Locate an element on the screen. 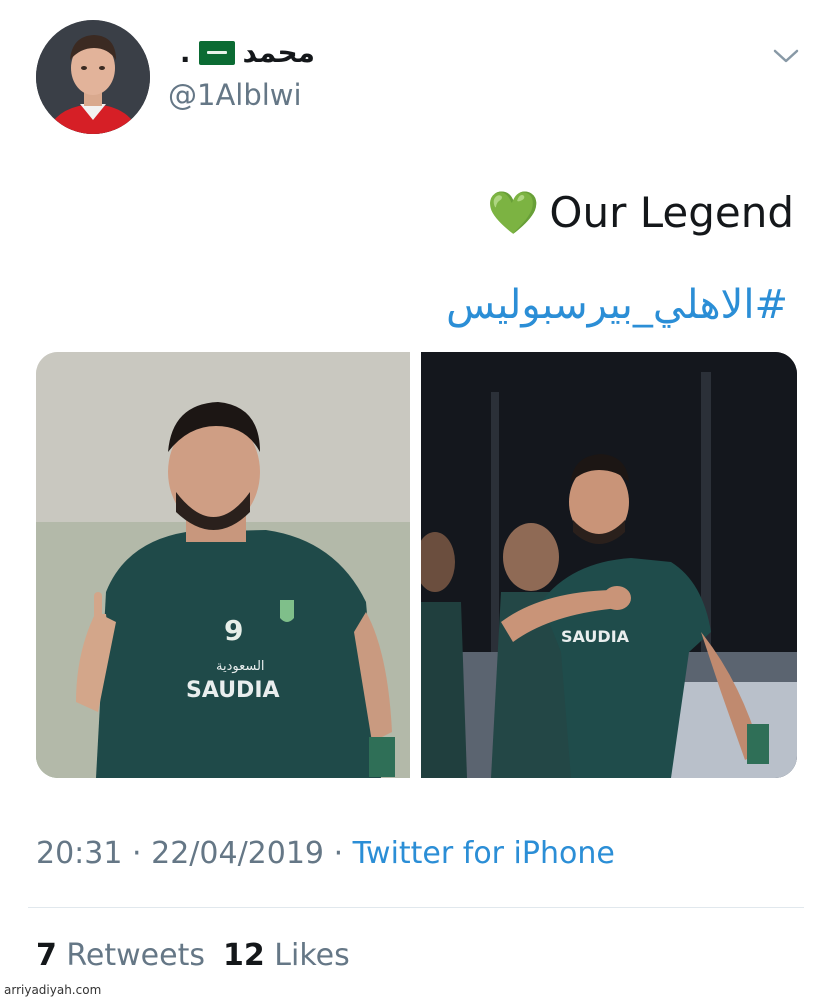  display-name-suffix: . is located at coordinates (185, 52).